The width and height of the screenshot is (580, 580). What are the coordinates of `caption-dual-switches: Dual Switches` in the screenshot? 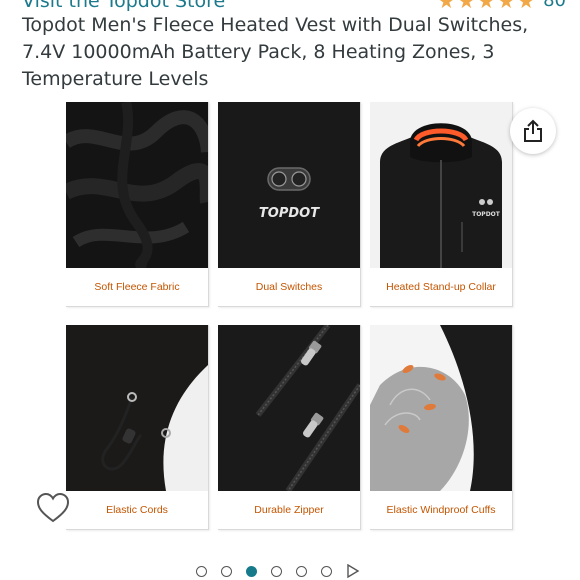 It's located at (289, 287).